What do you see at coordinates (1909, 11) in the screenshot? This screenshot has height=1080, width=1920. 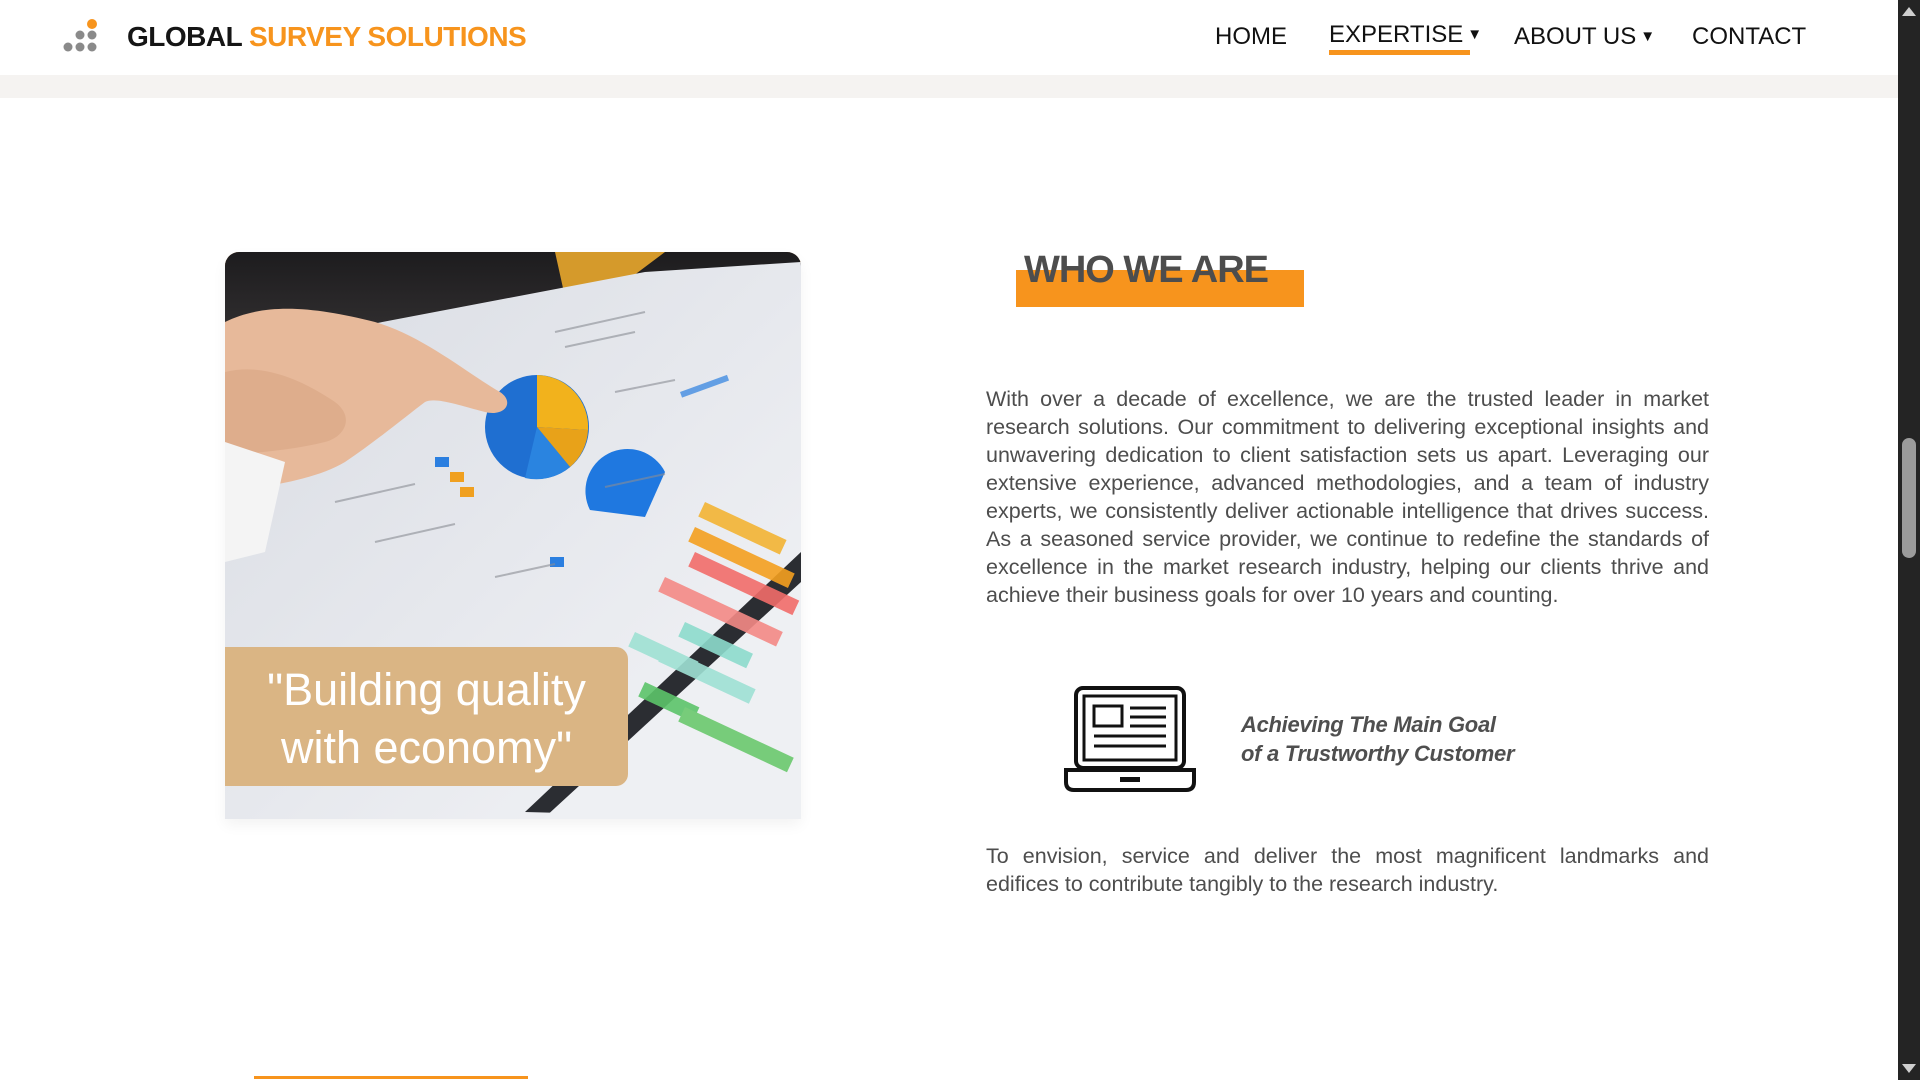 I see `scroll-up-arrow-icon` at bounding box center [1909, 11].